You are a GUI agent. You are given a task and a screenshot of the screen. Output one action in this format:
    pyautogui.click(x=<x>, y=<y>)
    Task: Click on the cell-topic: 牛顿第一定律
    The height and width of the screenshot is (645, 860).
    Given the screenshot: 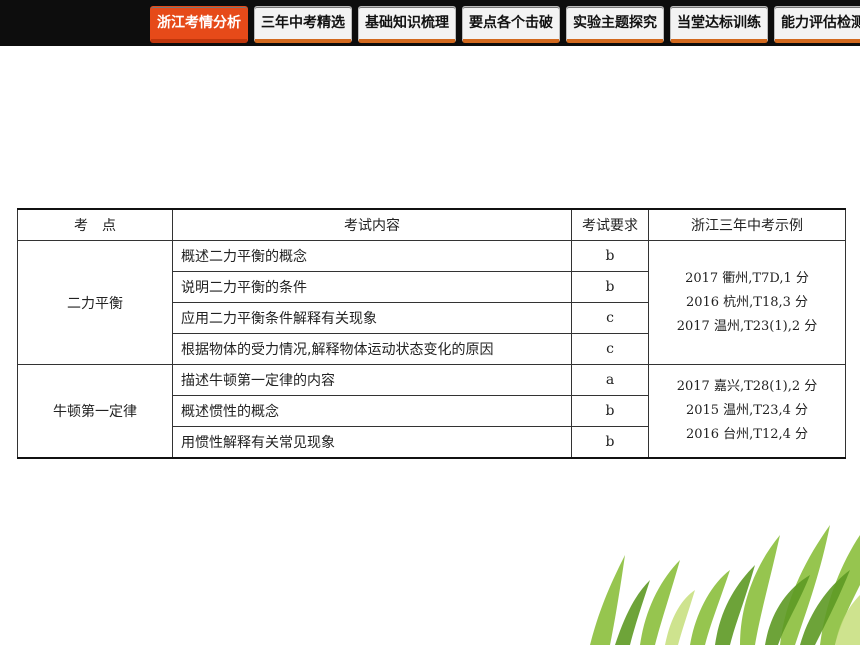 What is the action you would take?
    pyautogui.click(x=95, y=411)
    